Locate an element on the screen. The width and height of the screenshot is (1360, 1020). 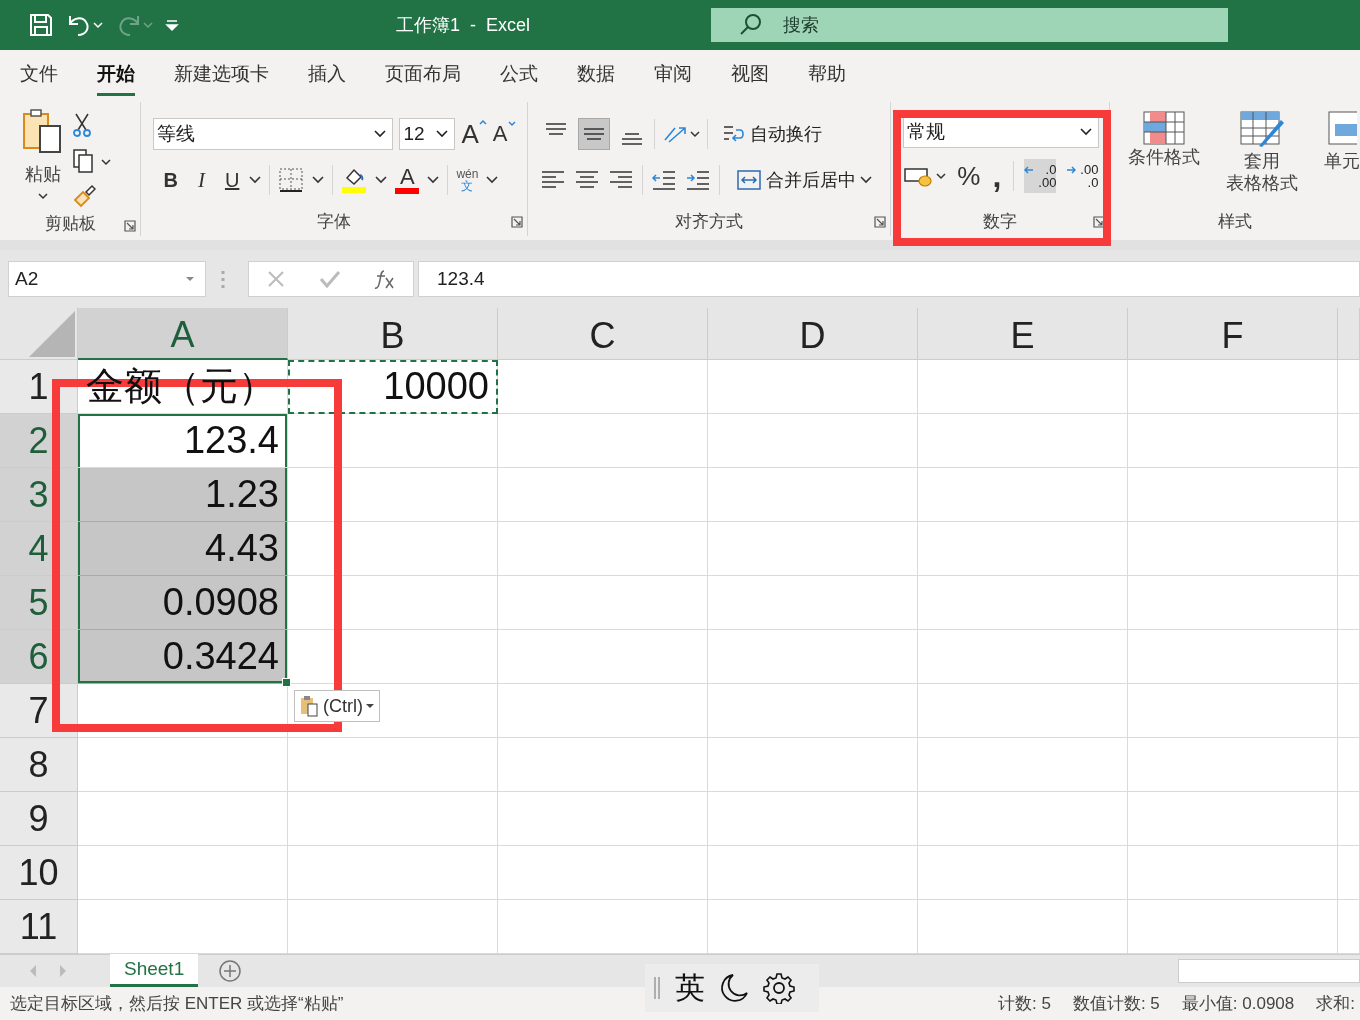
menu-tab: 页面布局 is located at coordinates (423, 74).